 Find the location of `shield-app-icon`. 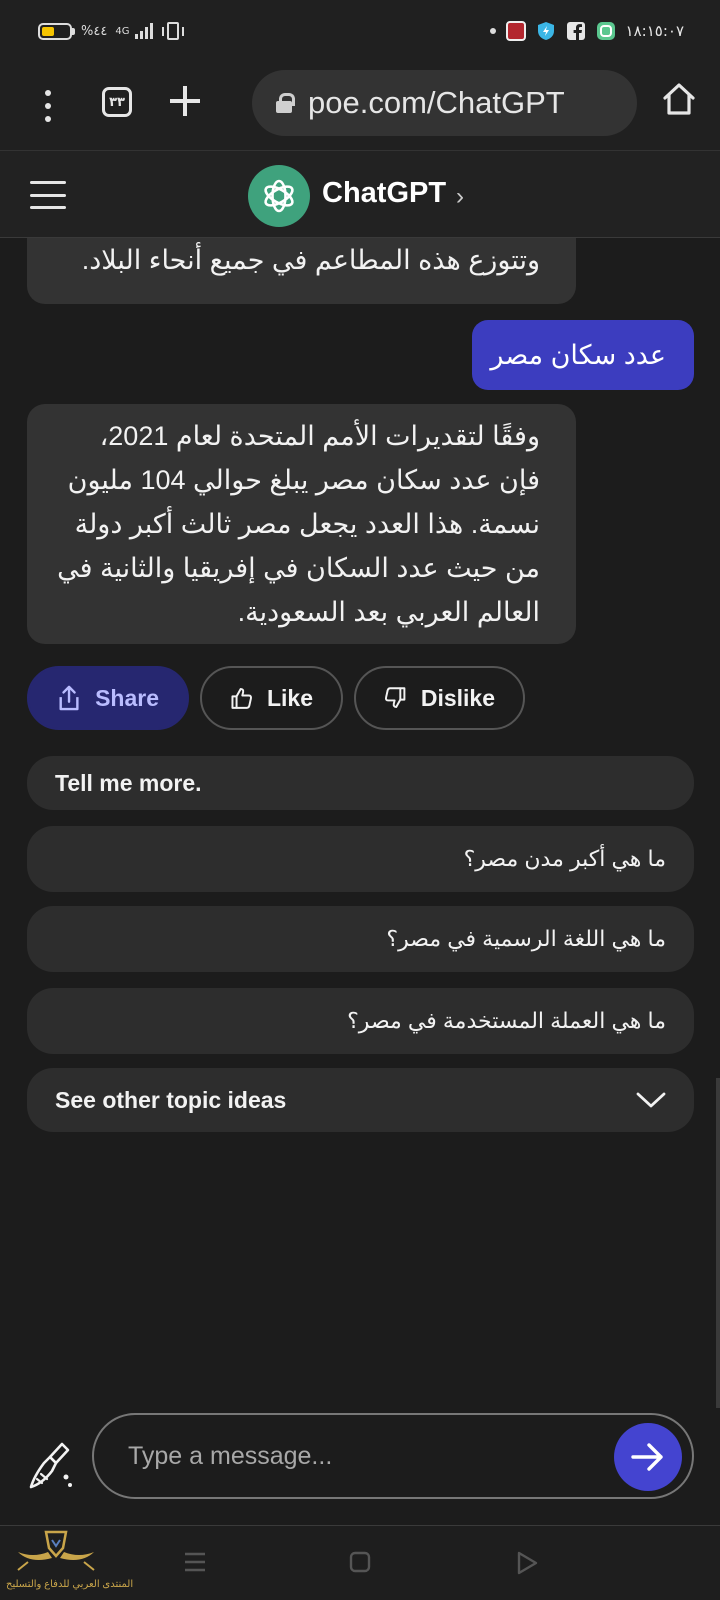

shield-app-icon is located at coordinates (545, 31).